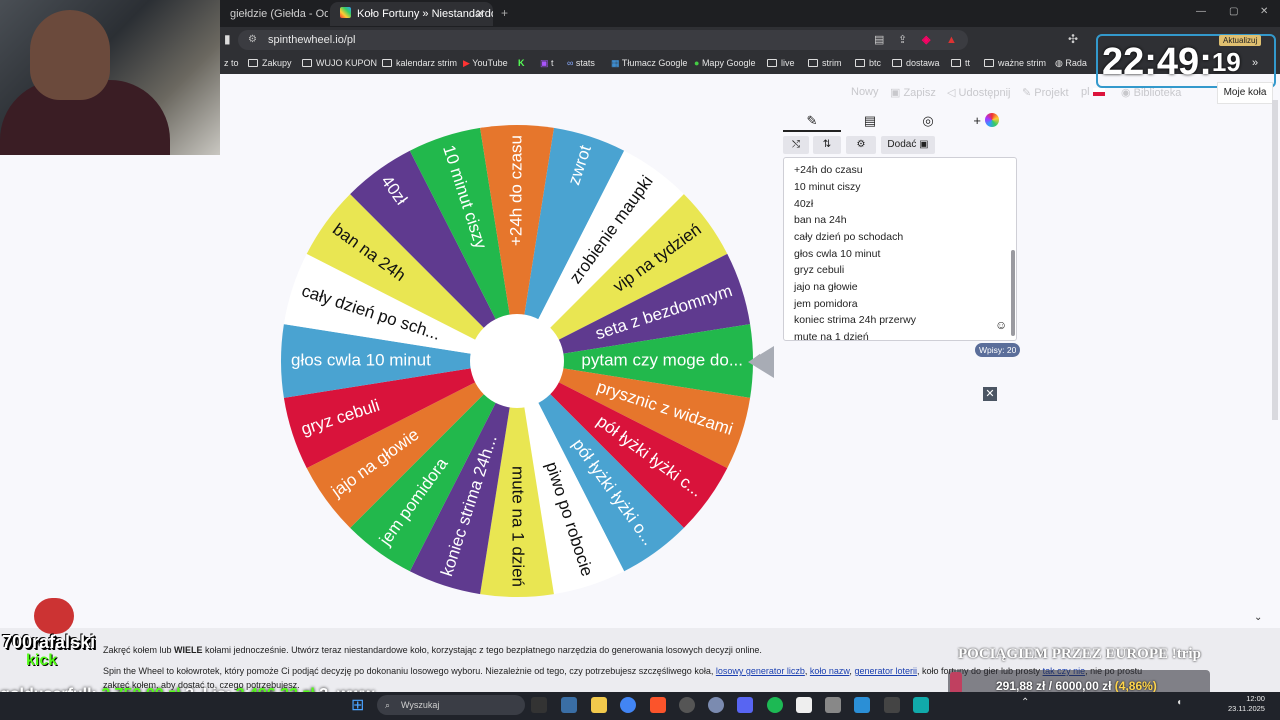 Image resolution: width=1280 pixels, height=720 pixels. I want to click on tab-hidden: ◎, so click(928, 121).